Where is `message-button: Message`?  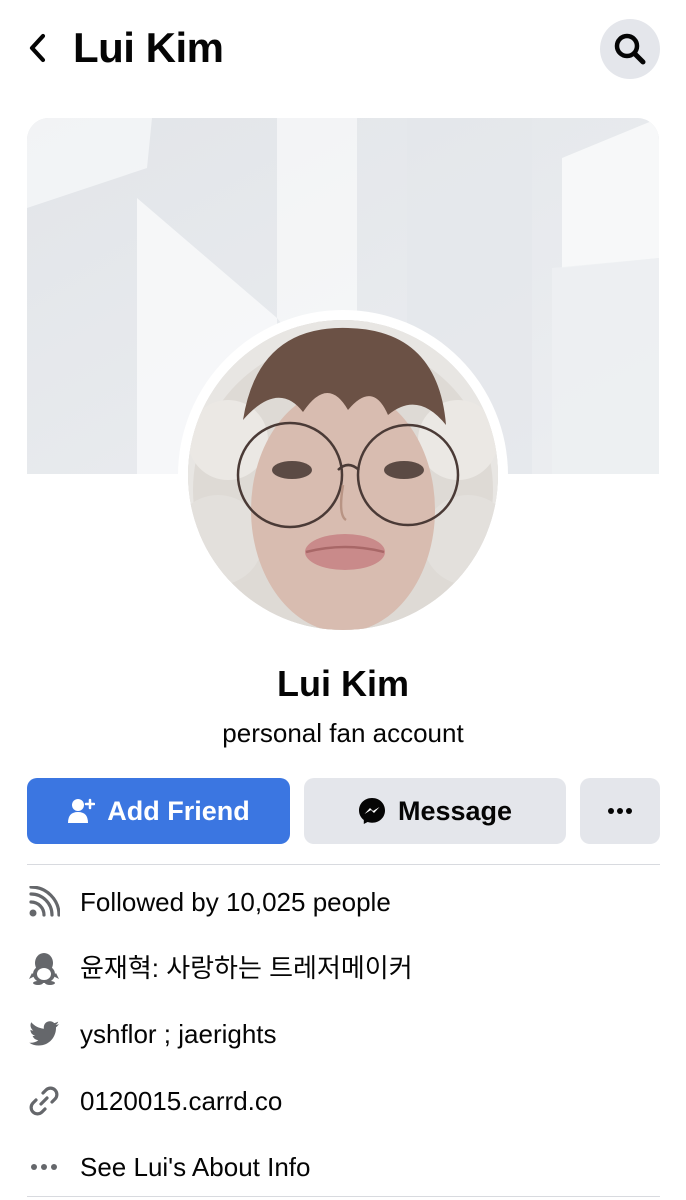
message-button: Message is located at coordinates (435, 811).